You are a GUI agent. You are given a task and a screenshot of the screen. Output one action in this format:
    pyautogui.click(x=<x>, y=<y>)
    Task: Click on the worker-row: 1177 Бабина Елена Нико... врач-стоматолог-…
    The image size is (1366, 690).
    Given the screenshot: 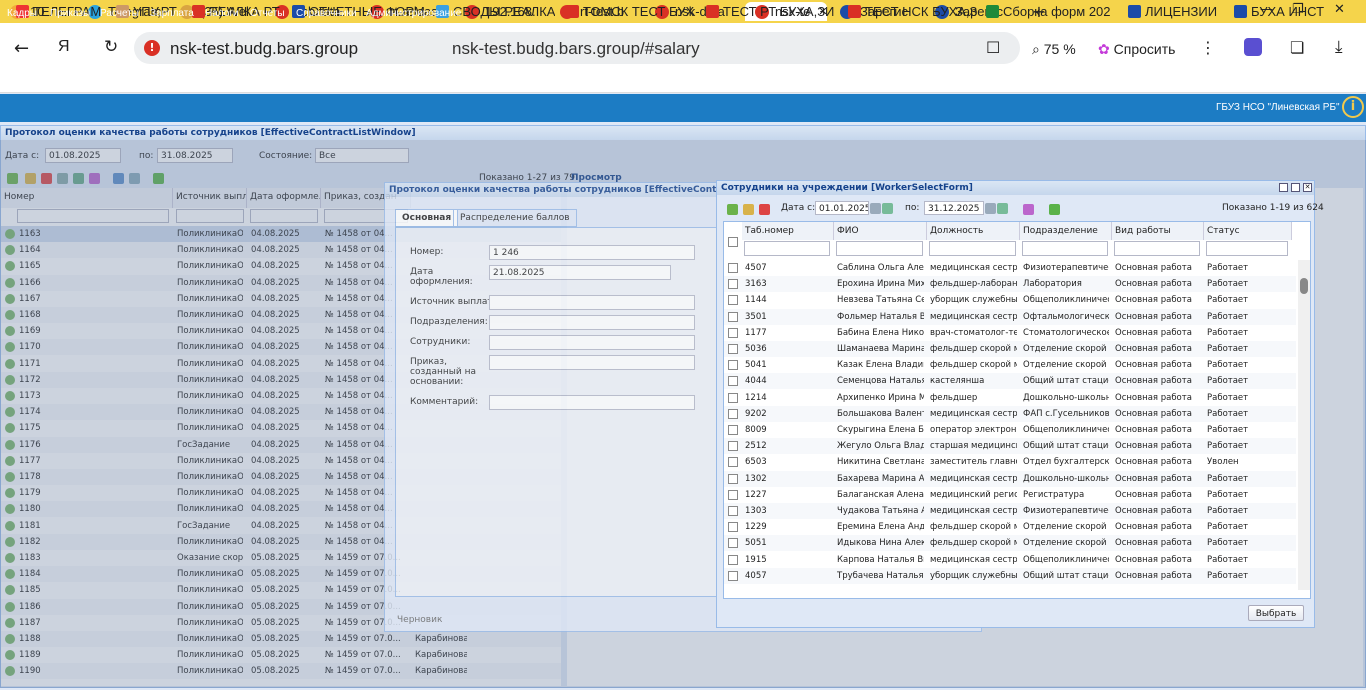 What is the action you would take?
    pyautogui.click(x=1010, y=332)
    